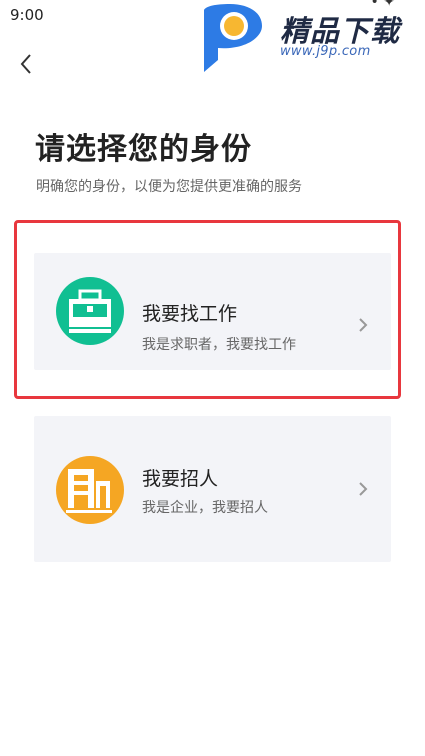  I want to click on chevron-left-icon, so click(25, 64).